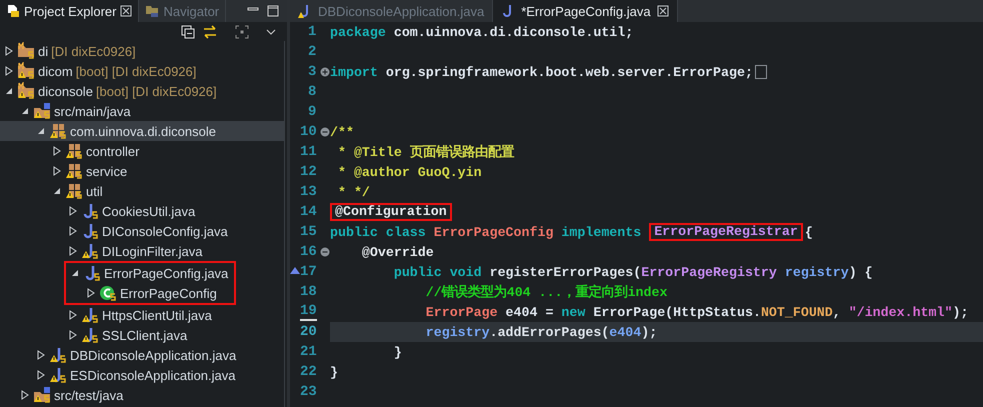  I want to click on tree-row: src/main/java, so click(142, 111).